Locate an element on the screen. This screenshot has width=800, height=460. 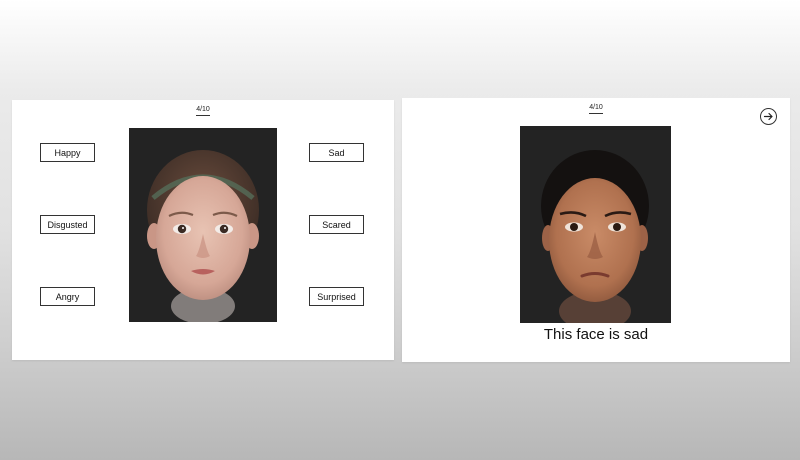
scared-button: Scared is located at coordinates (336, 224).